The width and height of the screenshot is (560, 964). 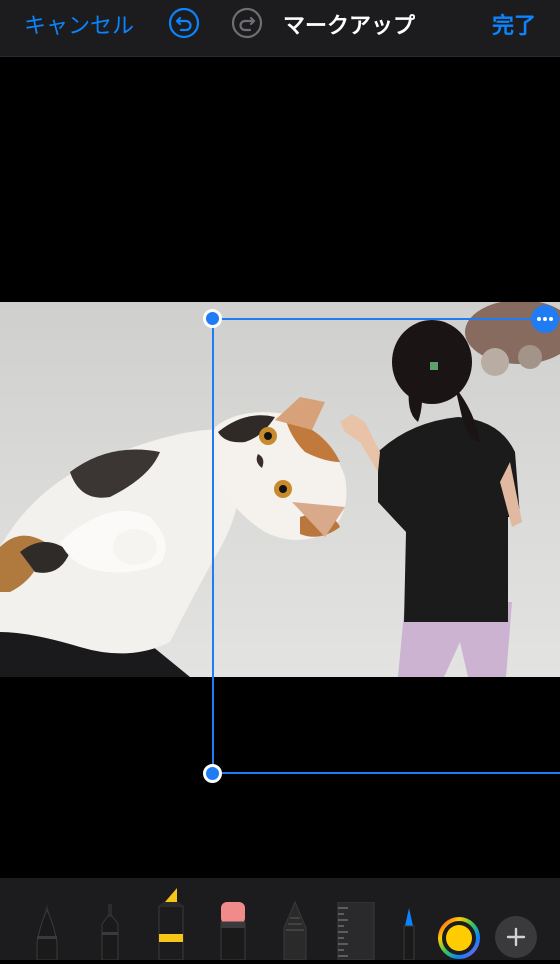 I want to click on pencil-tool-icon, so click(x=295, y=930).